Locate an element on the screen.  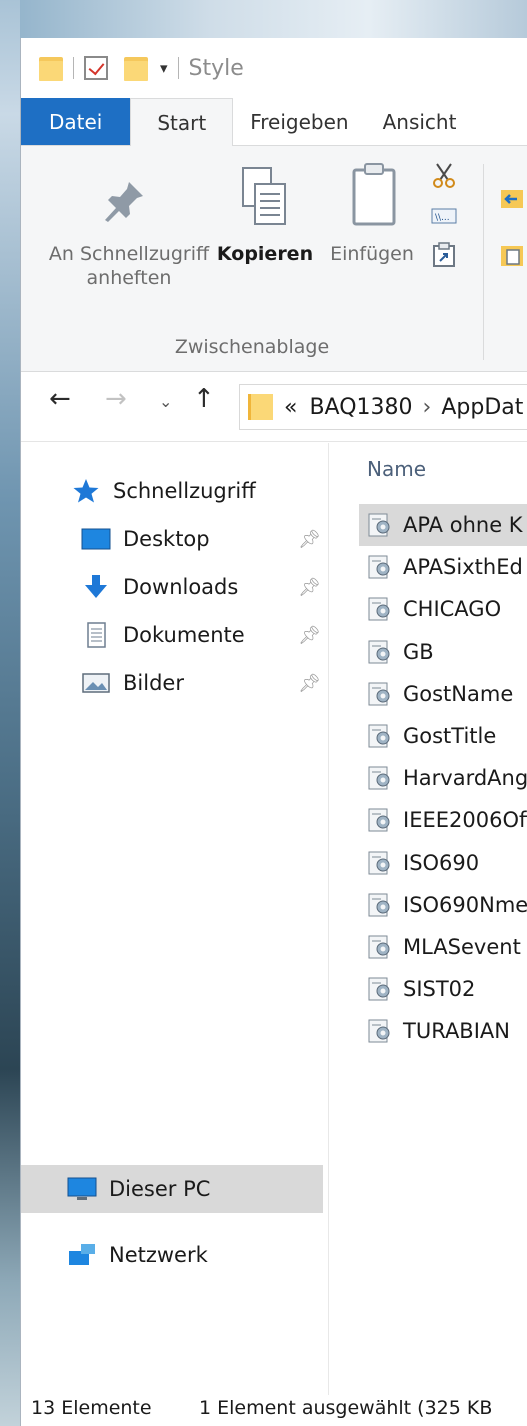
nav-label: Downloads is located at coordinates (181, 587).